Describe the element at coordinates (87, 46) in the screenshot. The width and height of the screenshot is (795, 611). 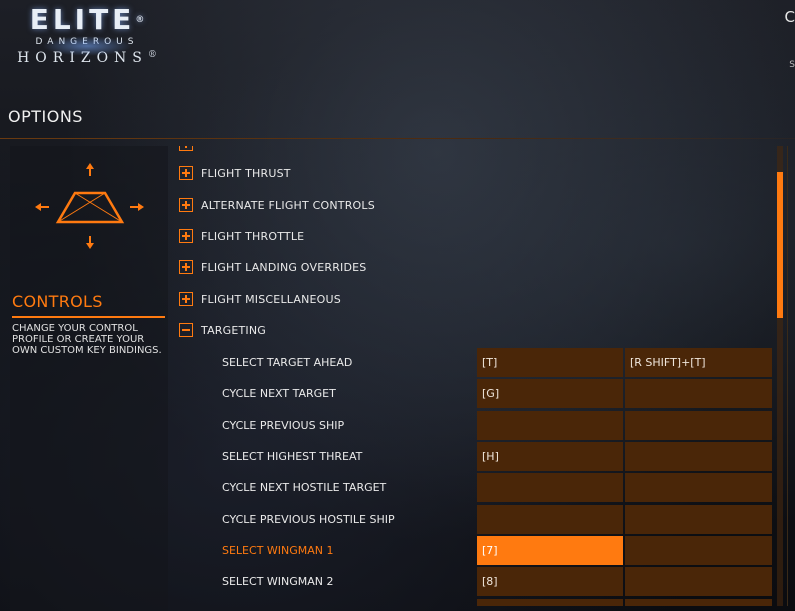
I see `logo-glow` at that location.